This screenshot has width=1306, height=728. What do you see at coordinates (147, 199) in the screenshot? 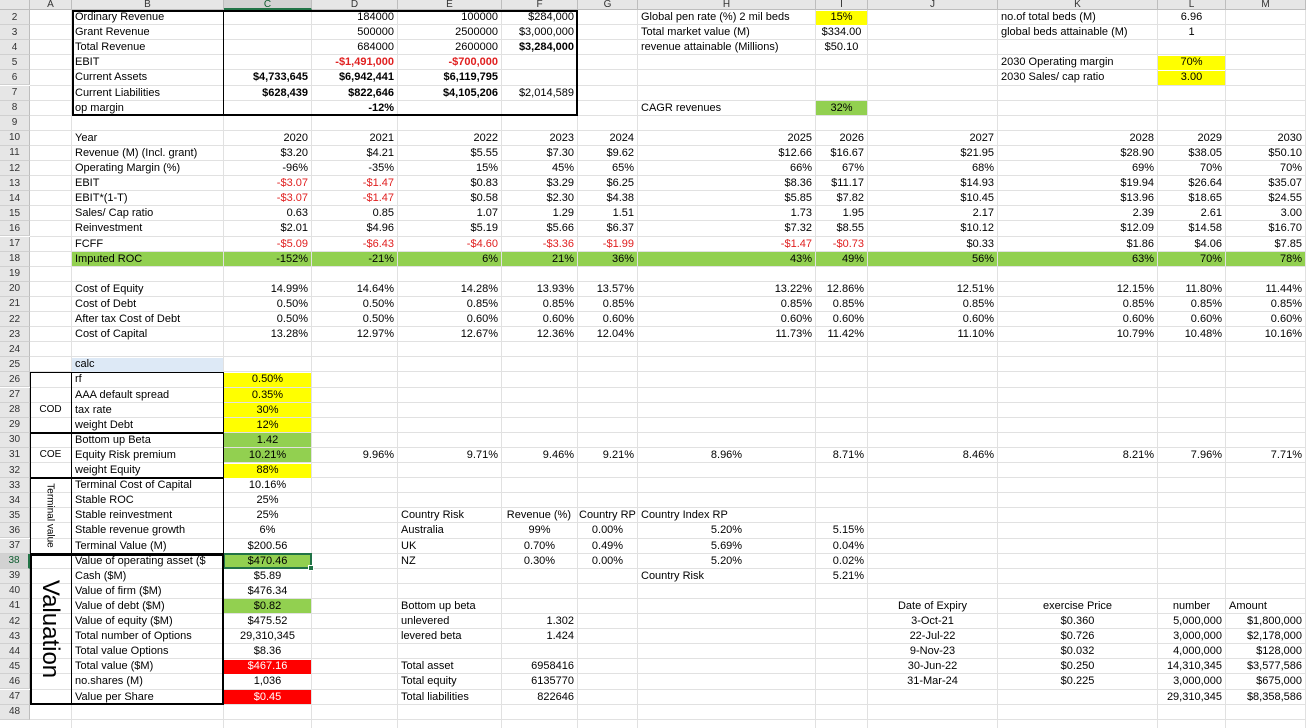
I see `metric-label: EBIT*(1-T)` at bounding box center [147, 199].